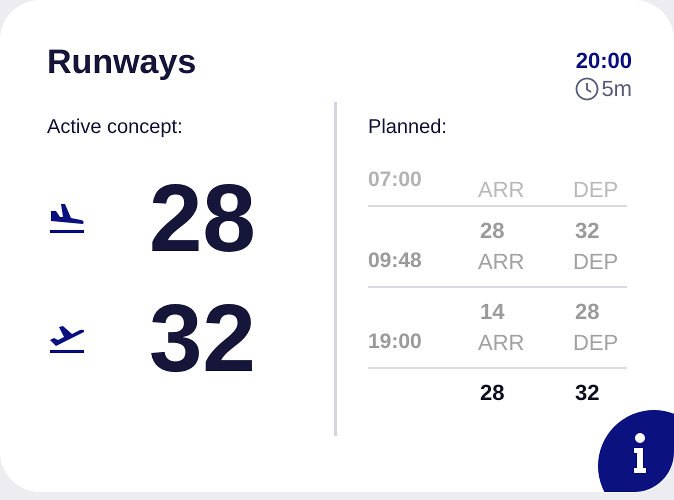 The width and height of the screenshot is (674, 500). Describe the element at coordinates (395, 341) in the screenshot. I see `planned-time: 19:00` at that location.